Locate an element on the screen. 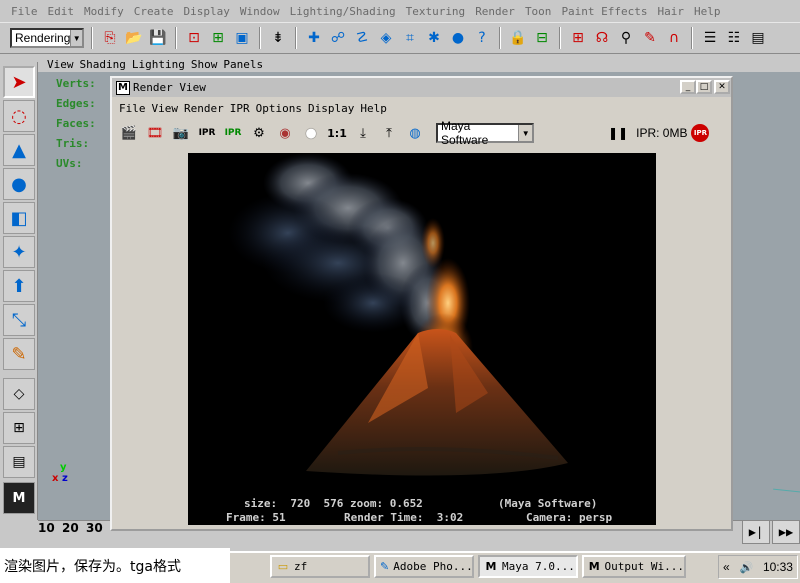 Image resolution: width=800 pixels, height=583 pixels. render-layer-icon: ◍ is located at coordinates (415, 133).